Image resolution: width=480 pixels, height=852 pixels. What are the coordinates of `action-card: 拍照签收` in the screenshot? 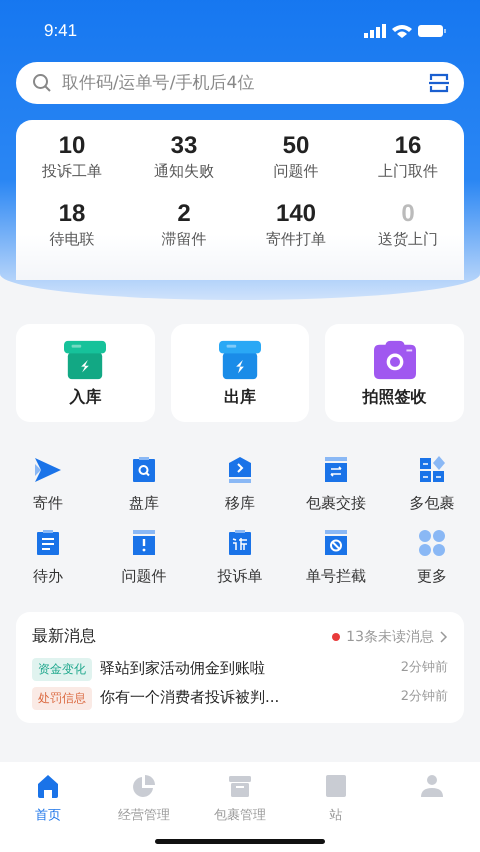 It's located at (394, 373).